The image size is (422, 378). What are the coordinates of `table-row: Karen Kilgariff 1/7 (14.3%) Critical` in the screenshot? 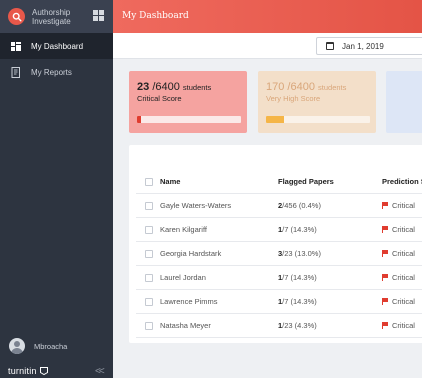 It's located at (279, 230).